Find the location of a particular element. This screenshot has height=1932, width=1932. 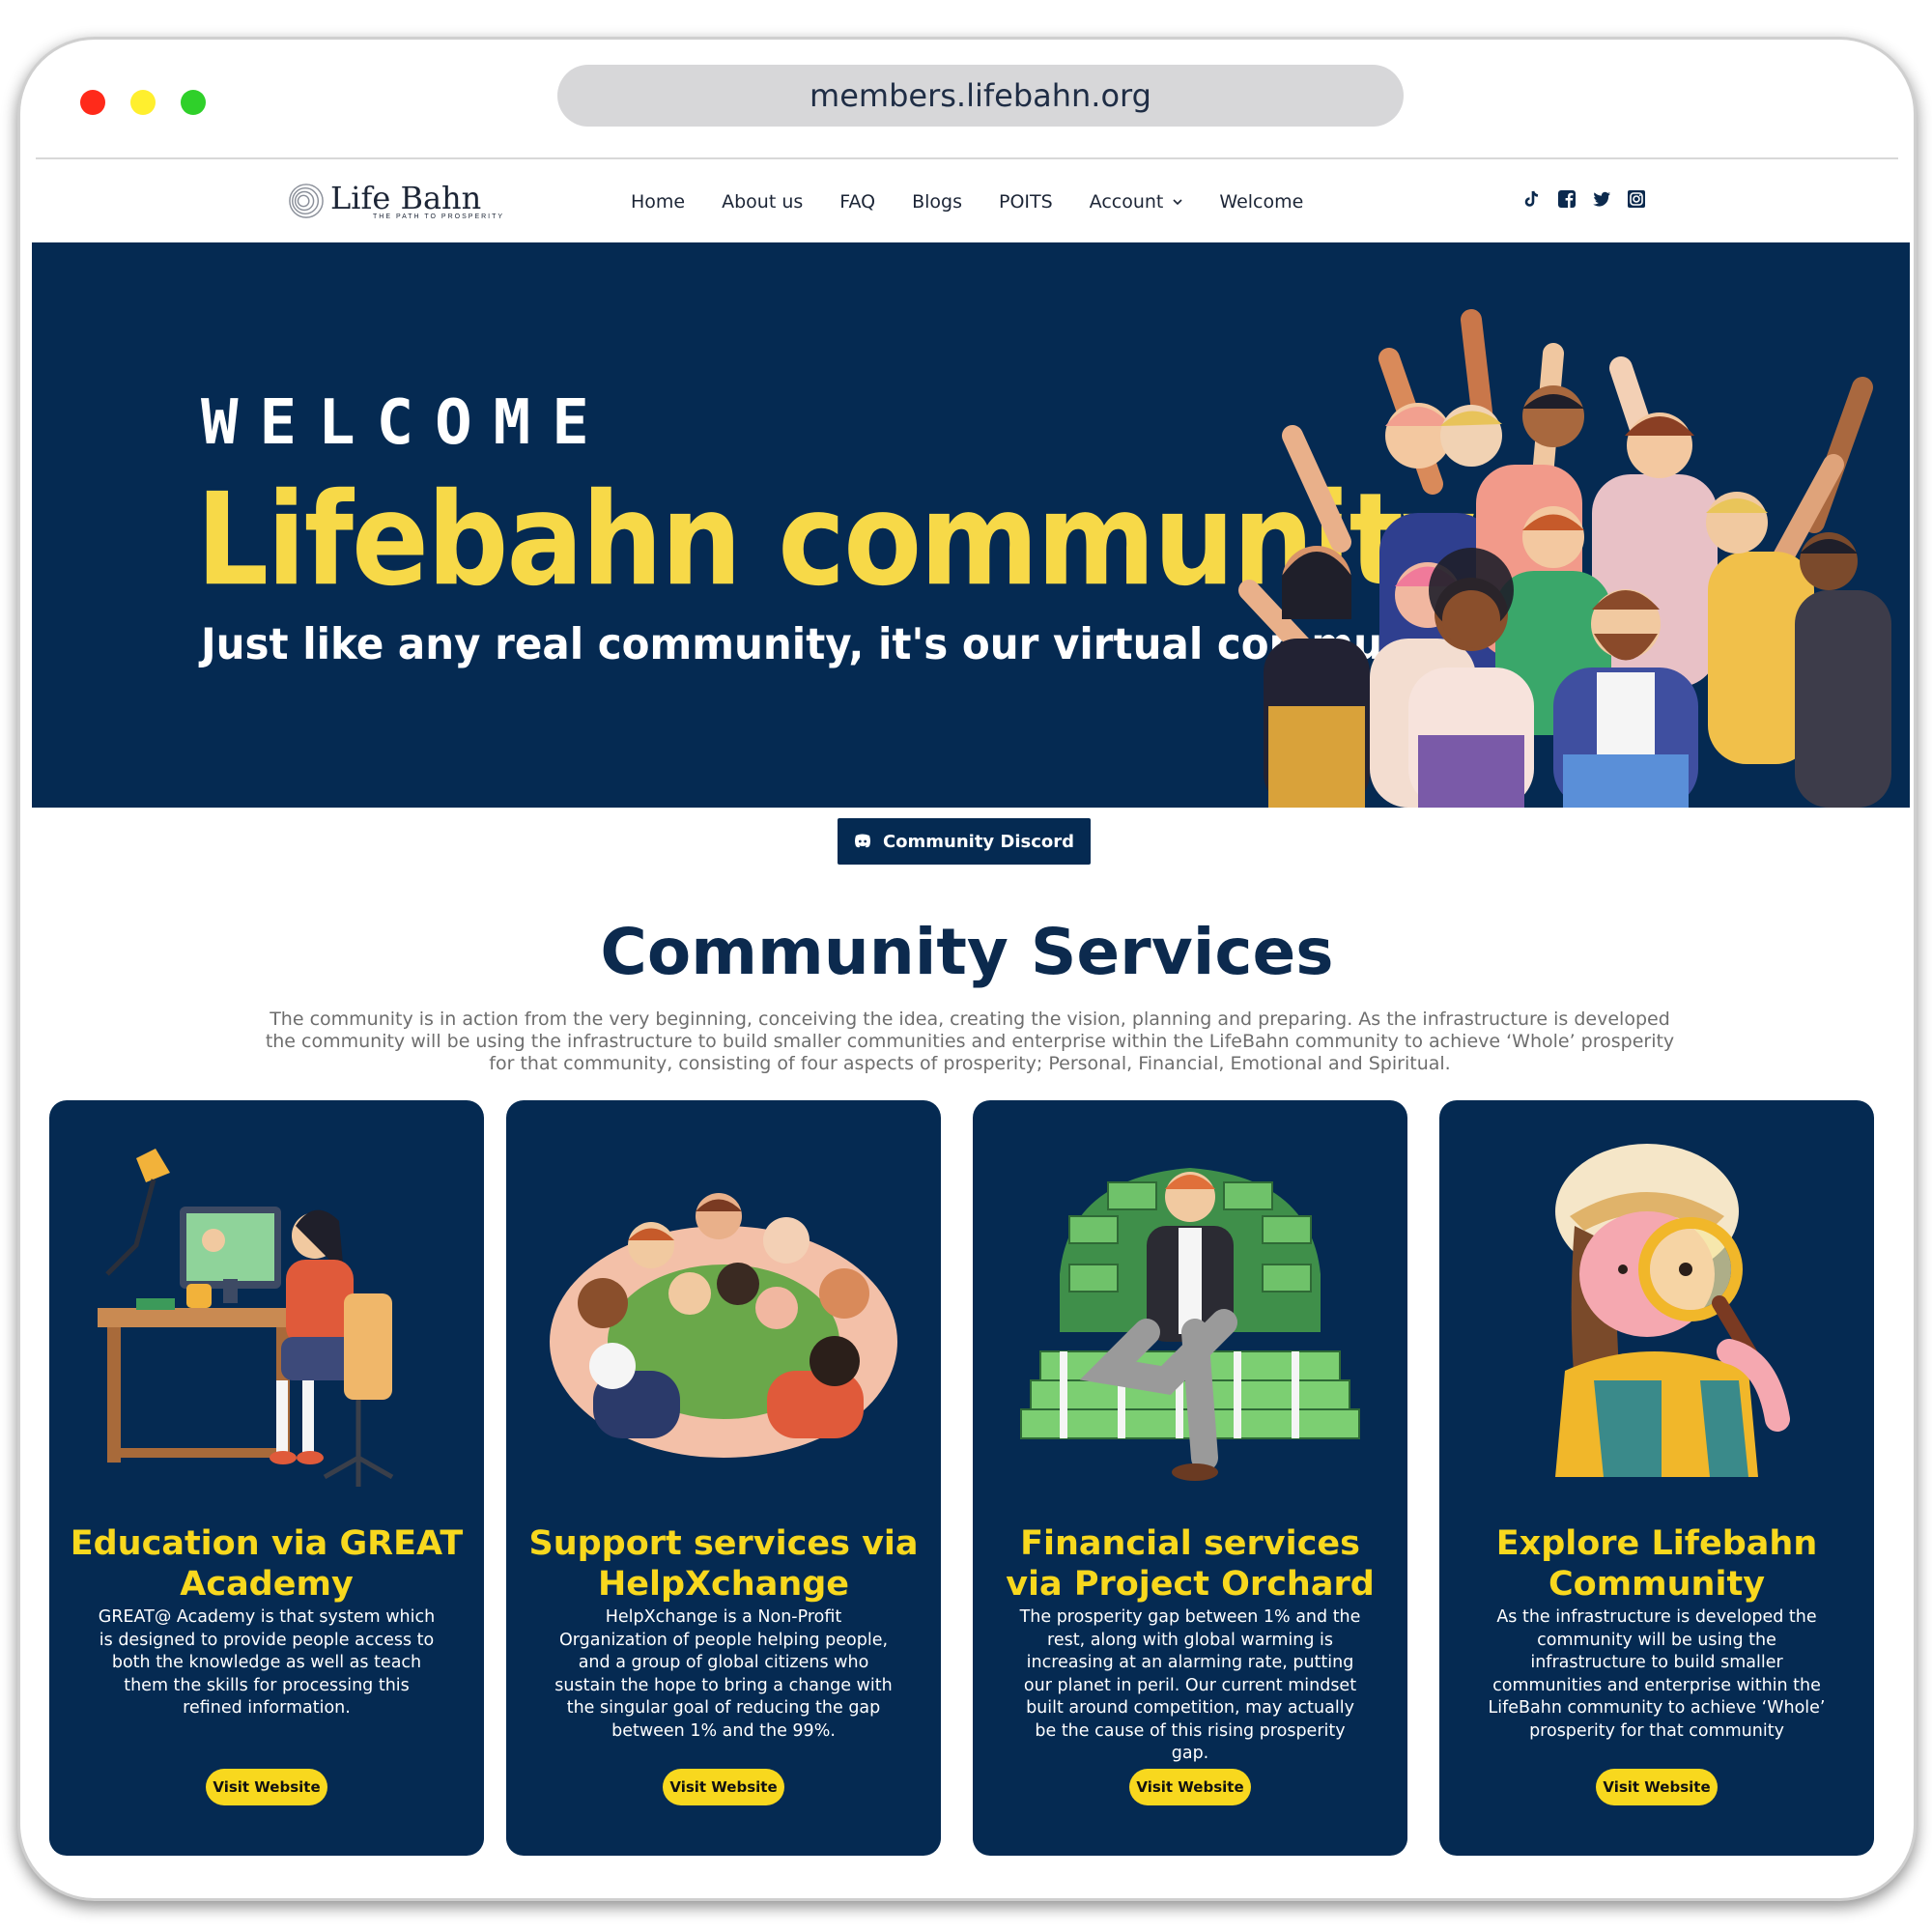

hero-kicker: WELCOME is located at coordinates (406, 423).